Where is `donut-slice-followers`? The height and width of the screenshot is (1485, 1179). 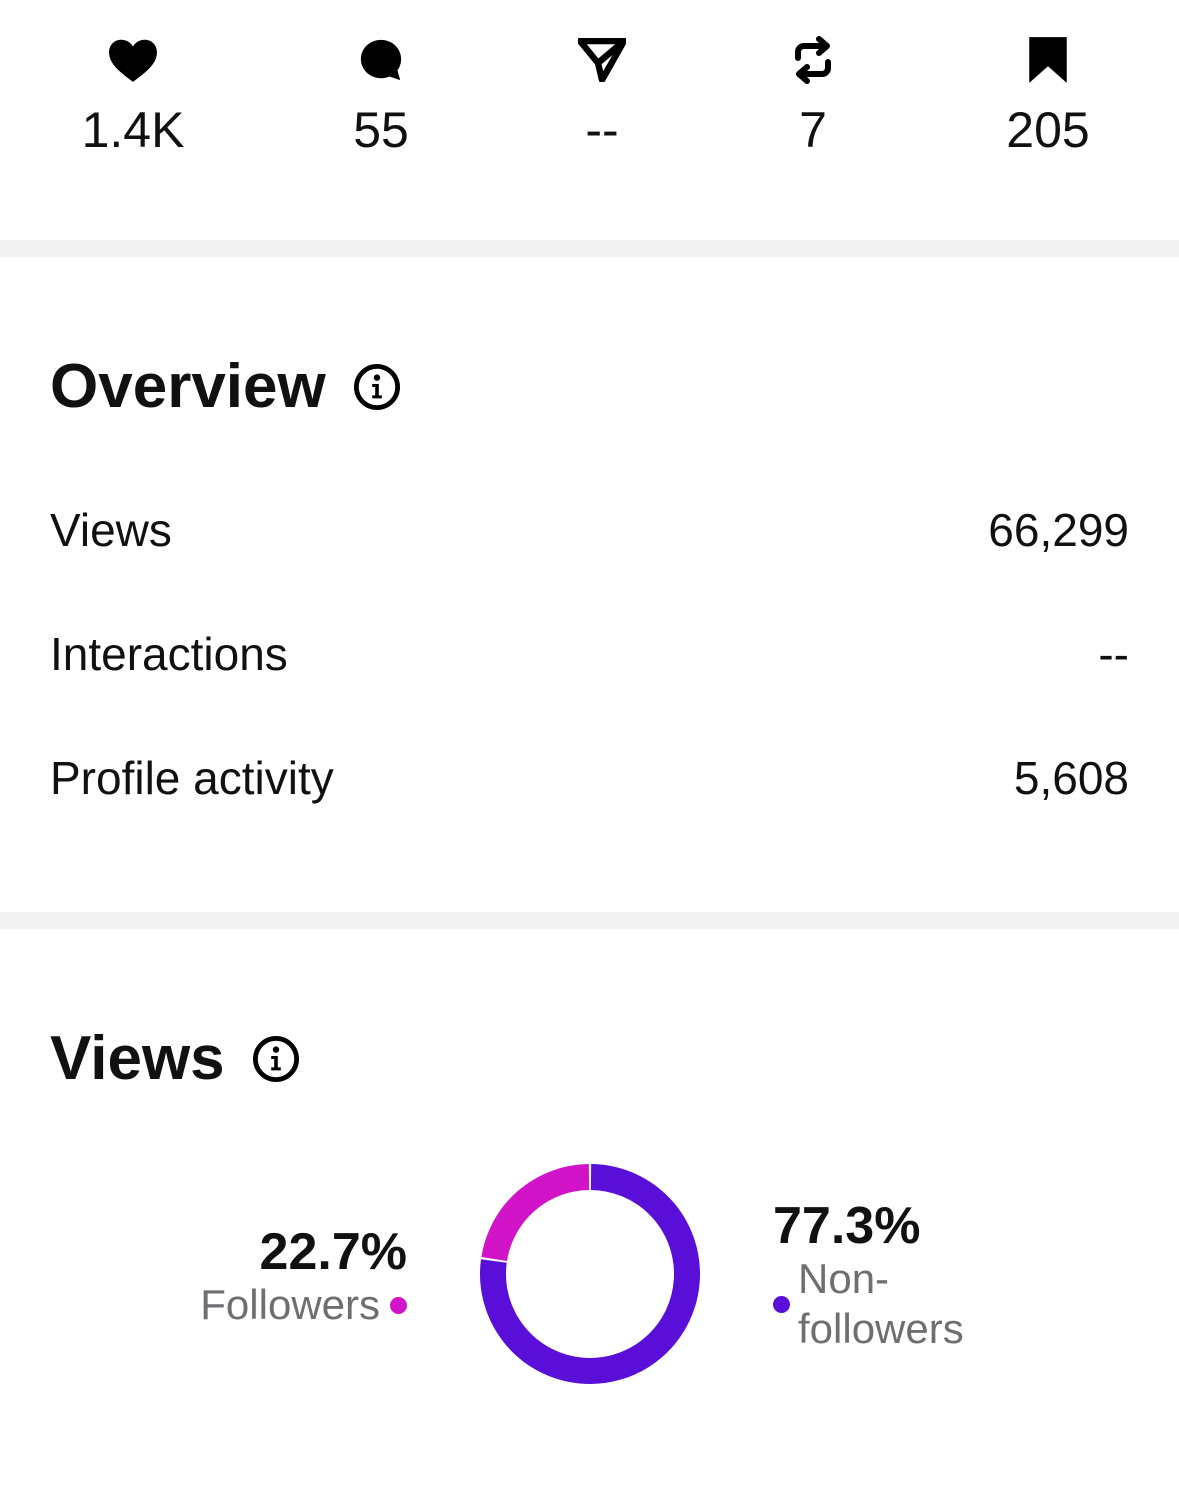 donut-slice-followers is located at coordinates (535, 1213).